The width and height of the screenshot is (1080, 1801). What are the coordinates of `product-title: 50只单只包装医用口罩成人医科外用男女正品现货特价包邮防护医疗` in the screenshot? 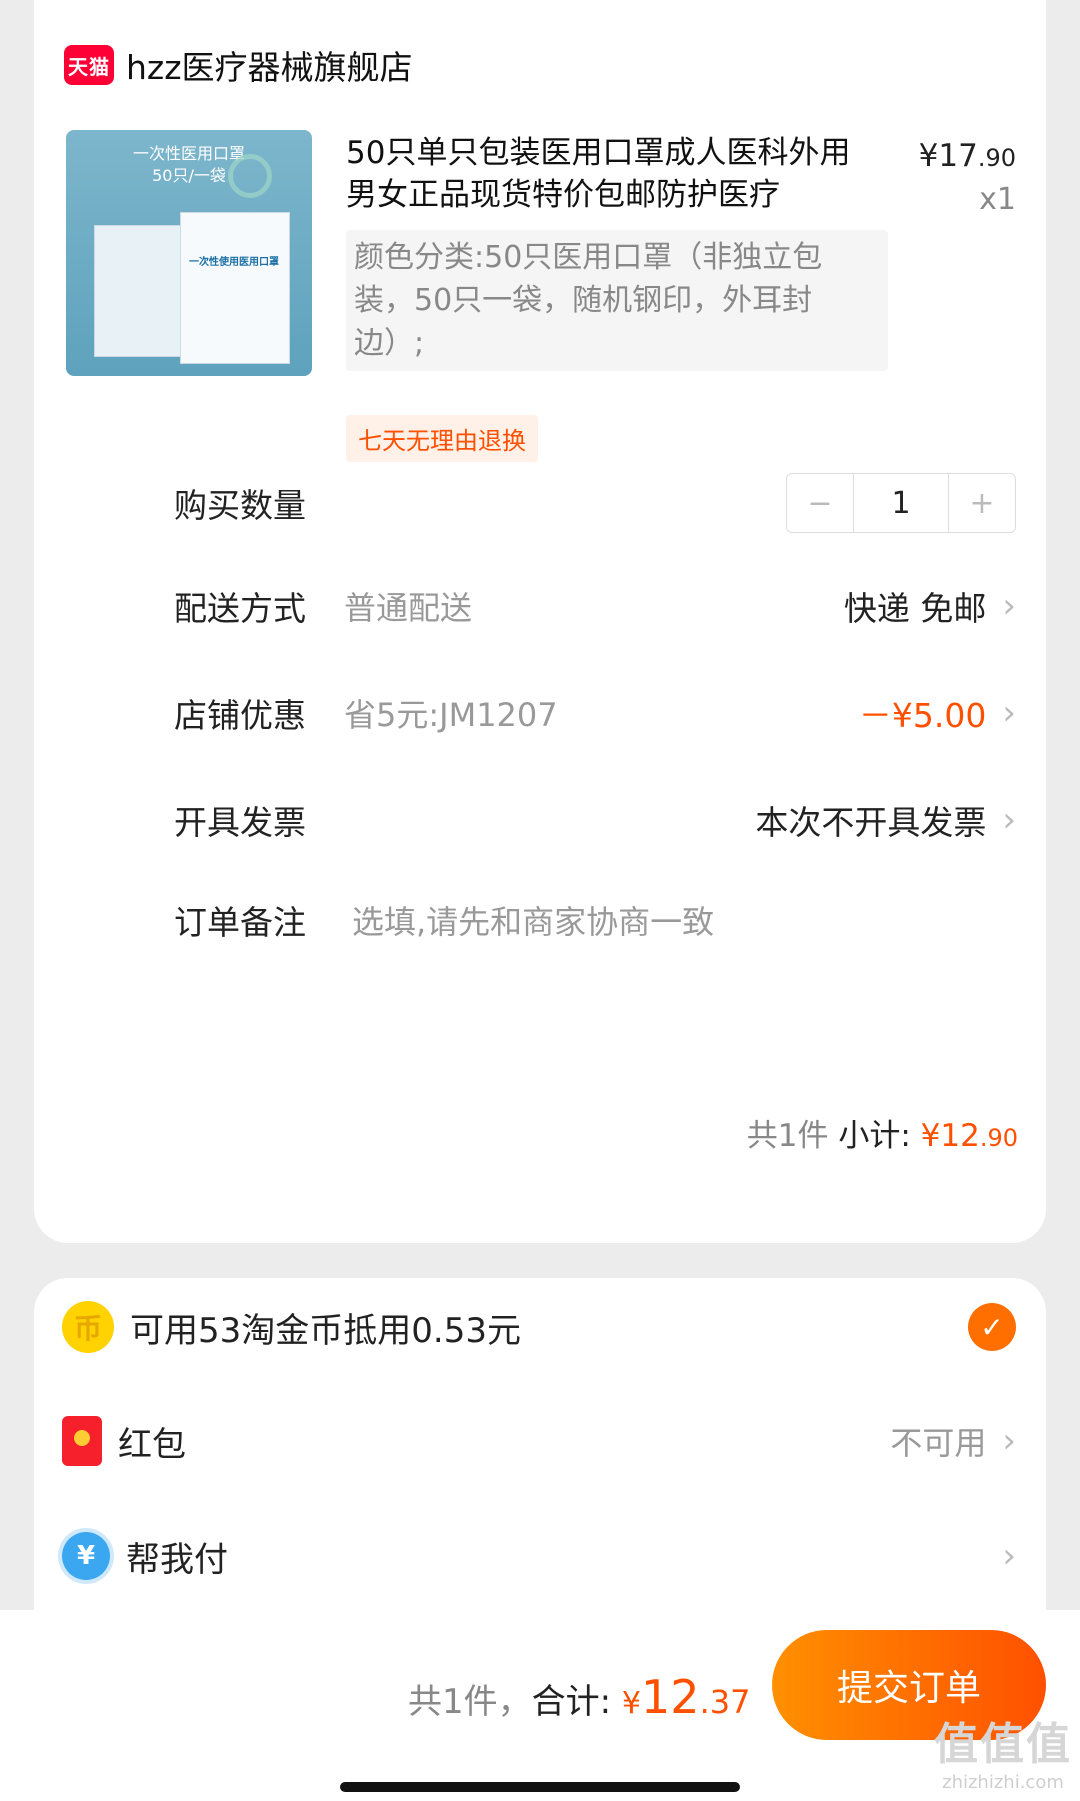 It's located at (611, 174).